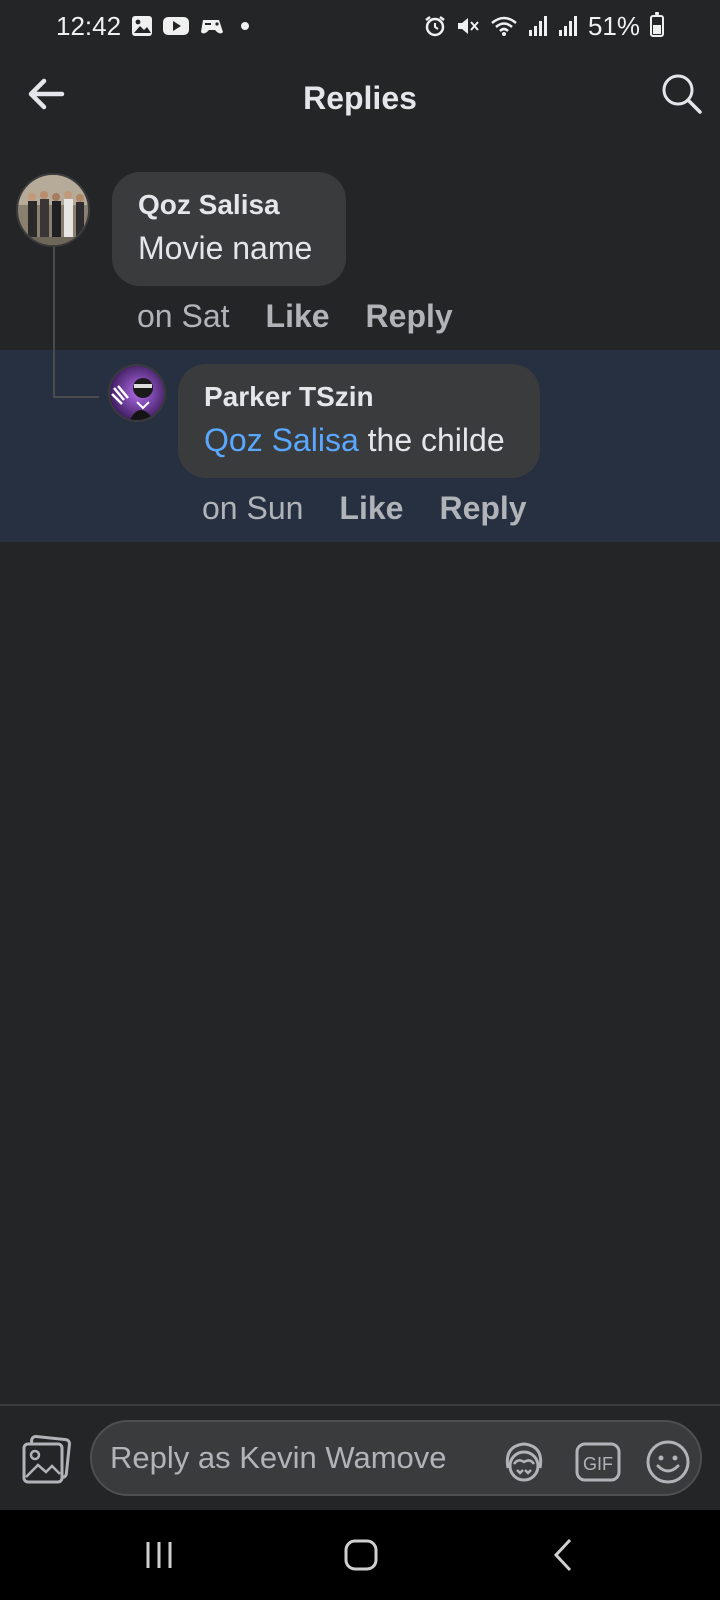  I want to click on gallery-icon, so click(142, 26).